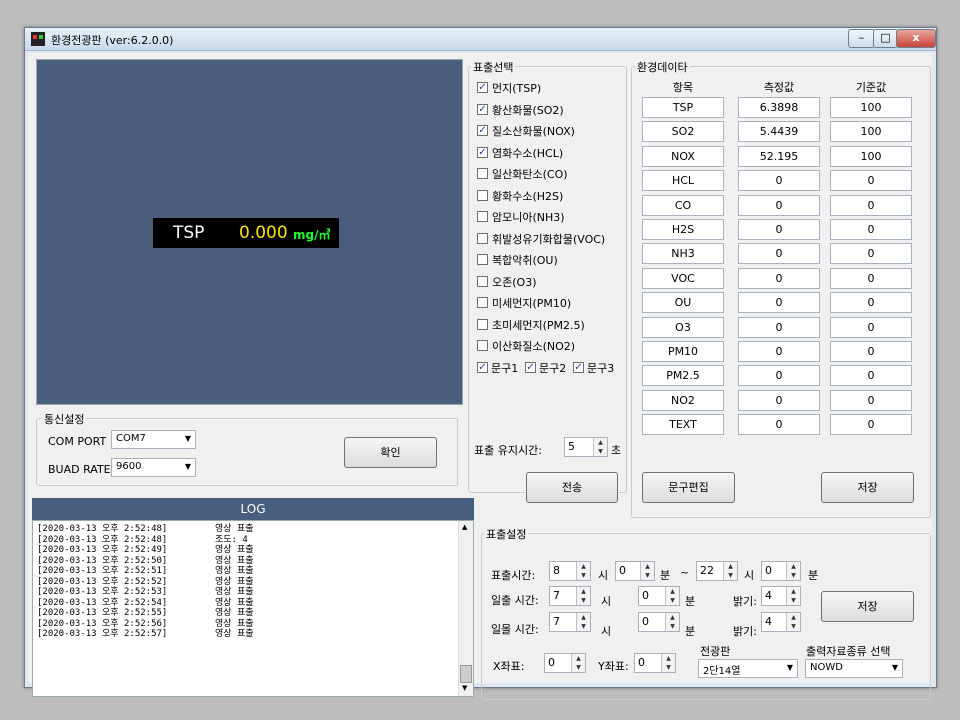  What do you see at coordinates (781, 571) in the screenshot?
I see `end-min-spinner: 0 ▲ ▼` at bounding box center [781, 571].